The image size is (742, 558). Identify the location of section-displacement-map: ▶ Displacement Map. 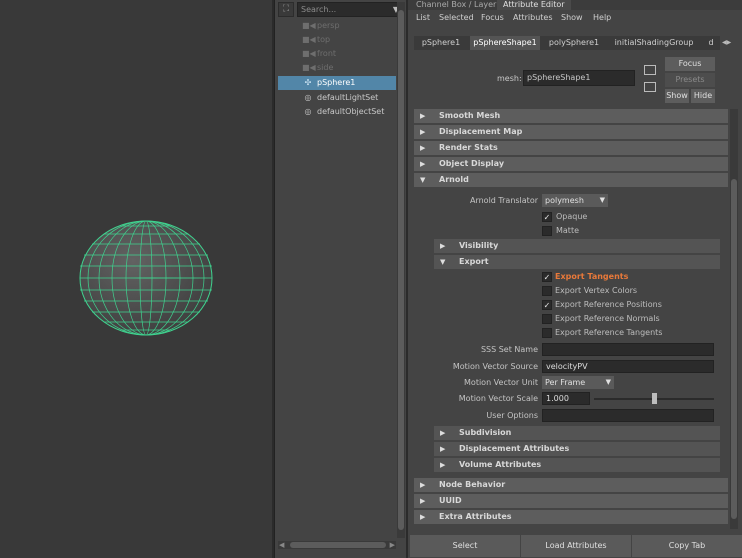
(571, 132).